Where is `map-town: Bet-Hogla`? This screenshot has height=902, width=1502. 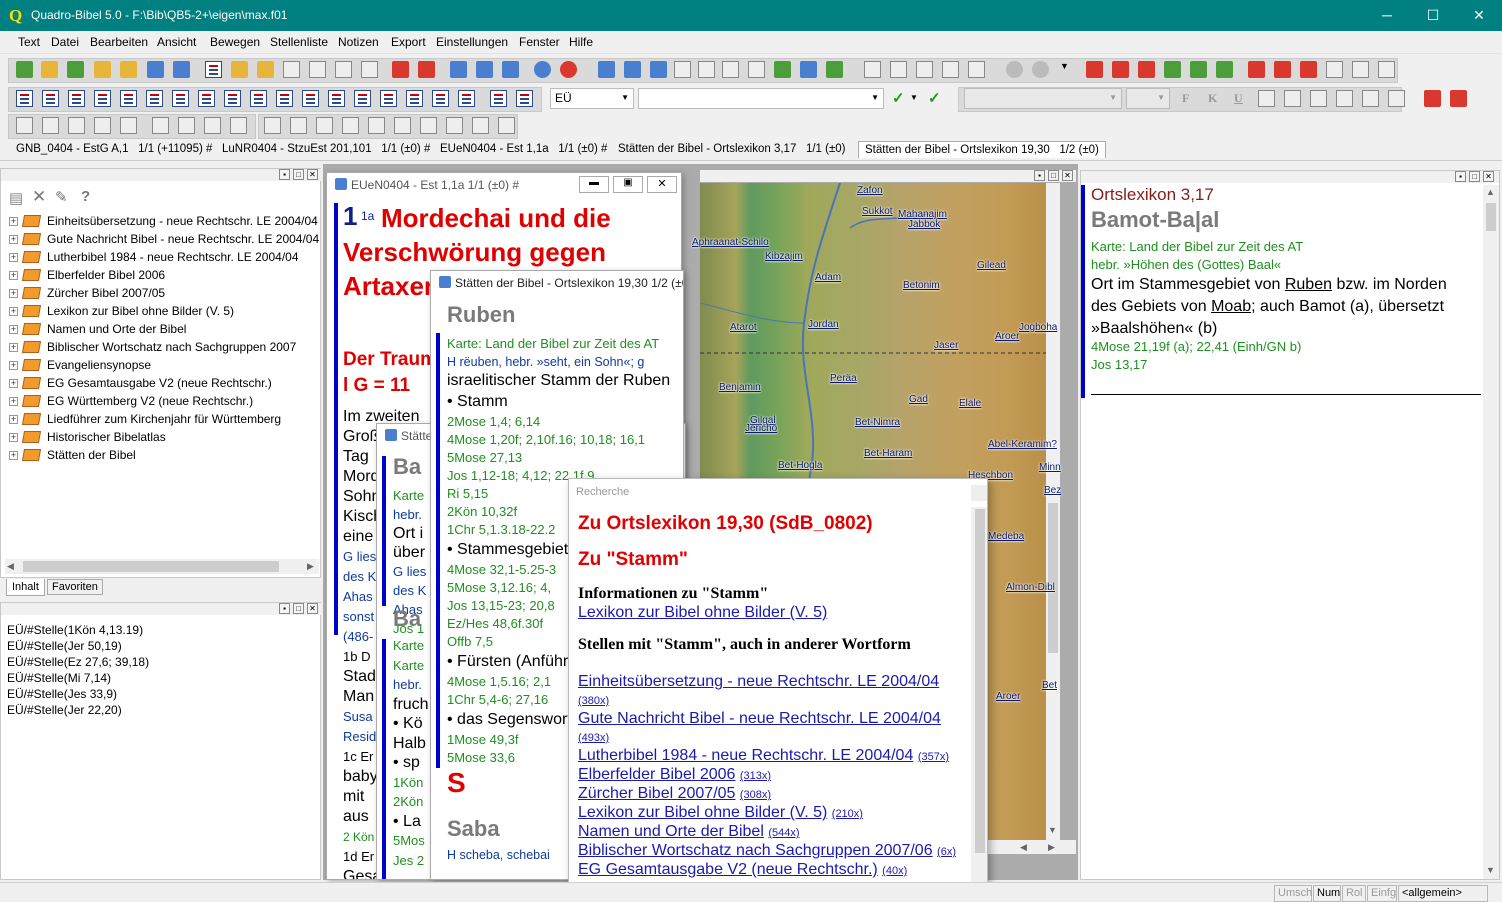
map-town: Bet-Hogla is located at coordinates (800, 465).